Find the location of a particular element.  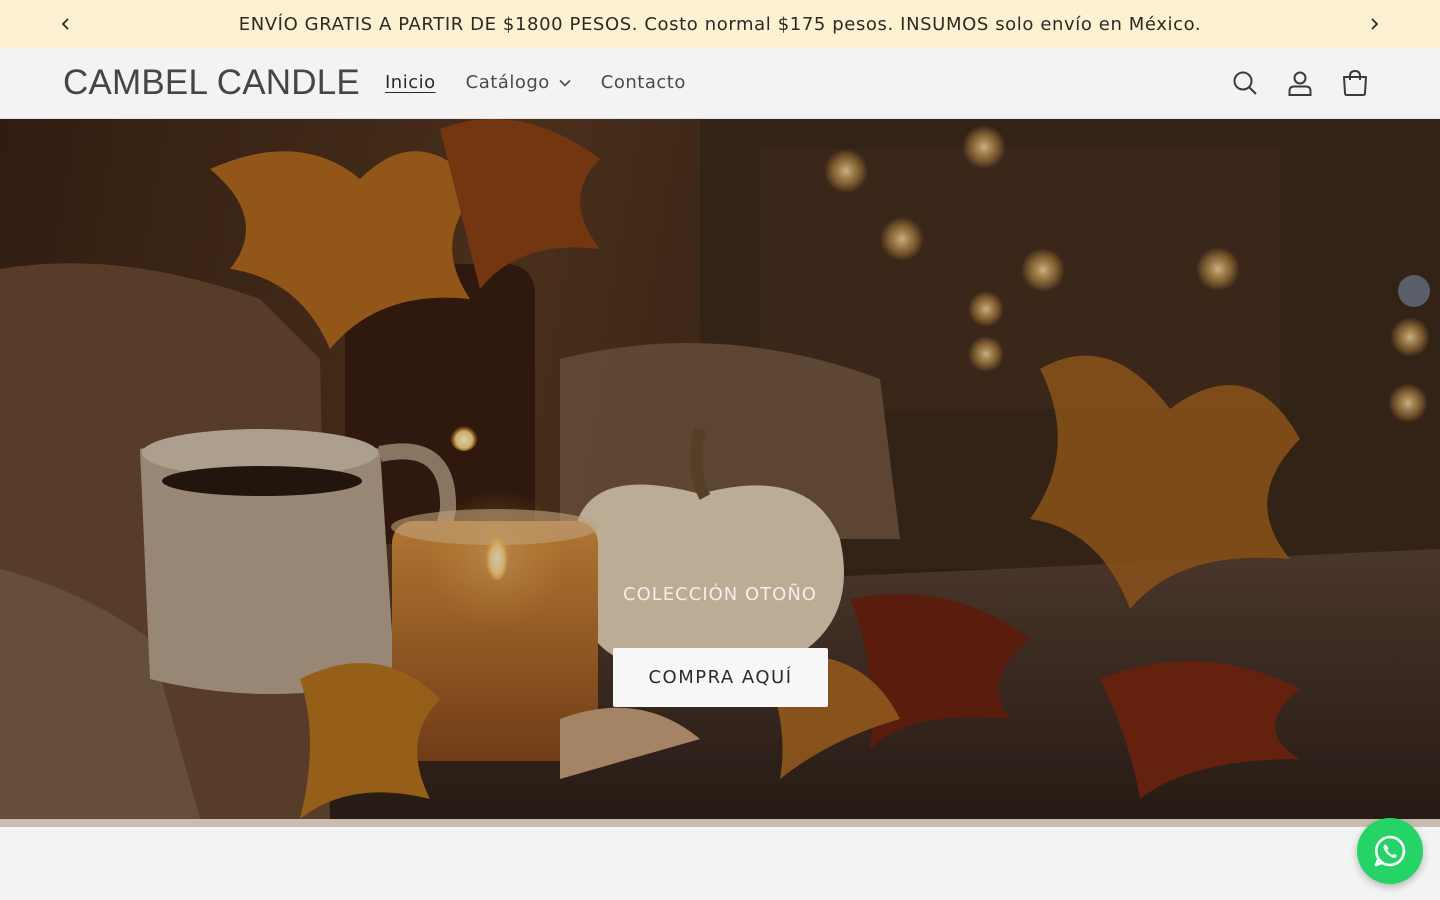

nav-item-catalogo-label: Catálogo is located at coordinates (507, 82).